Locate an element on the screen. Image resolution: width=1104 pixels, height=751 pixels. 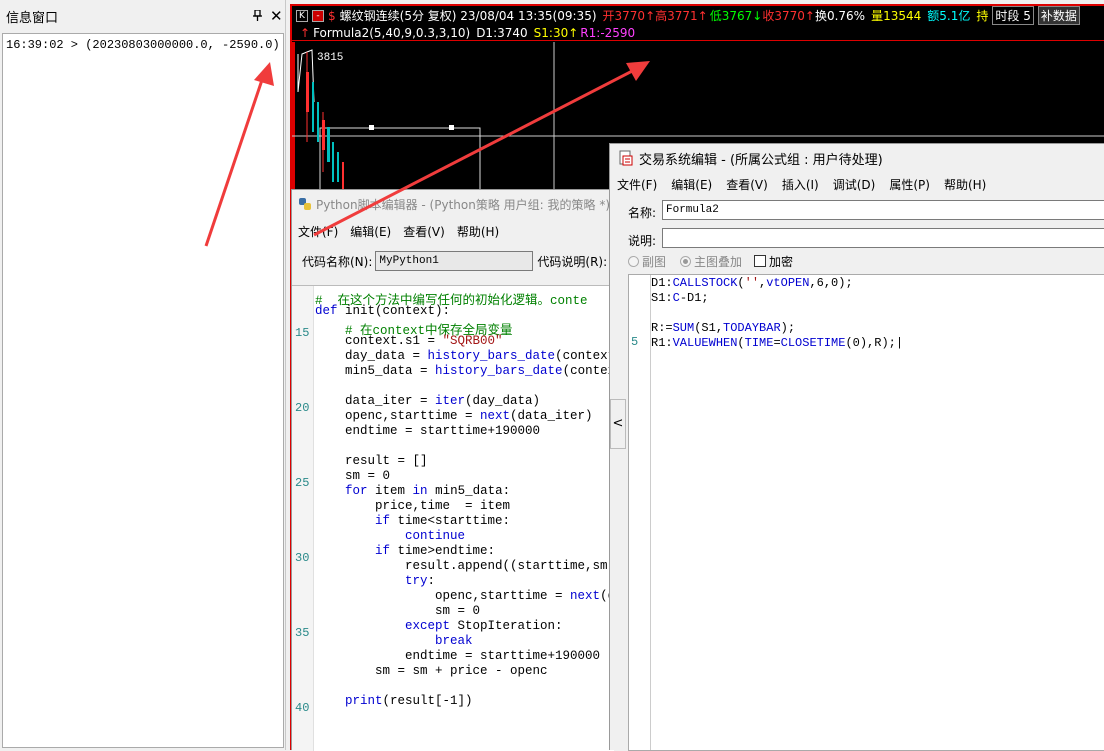
formula-line-s1: S1:C-D1; is located at coordinates (680, 298).